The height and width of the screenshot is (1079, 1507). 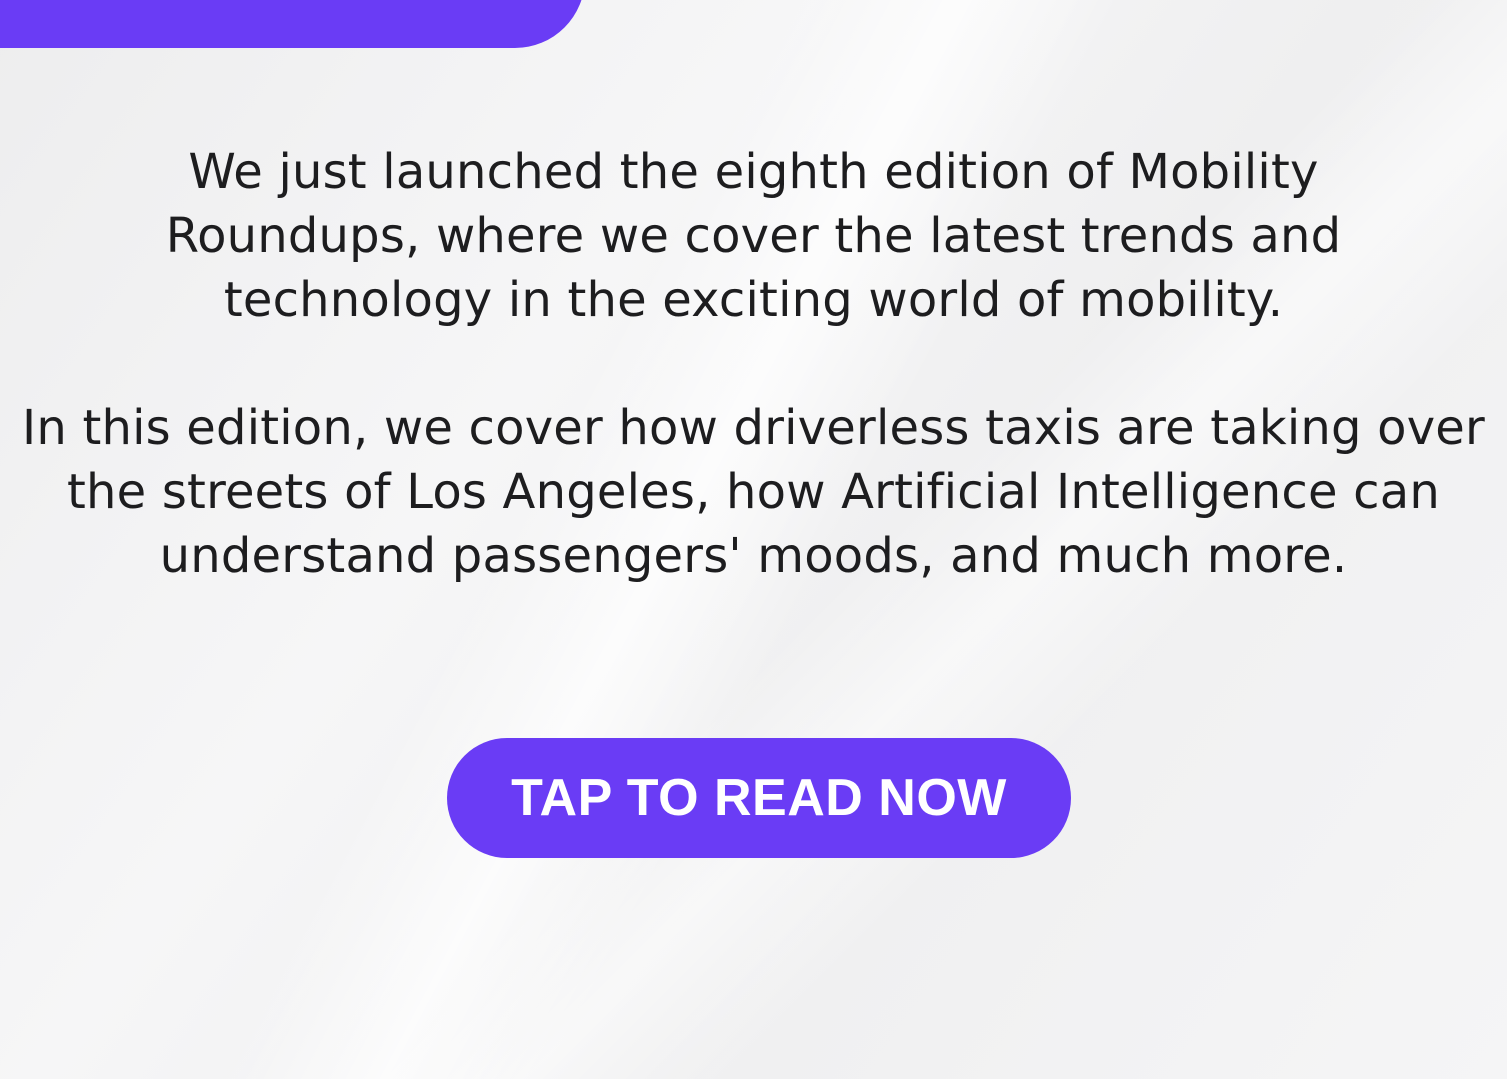 I want to click on top-banner-shape, so click(x=292, y=24).